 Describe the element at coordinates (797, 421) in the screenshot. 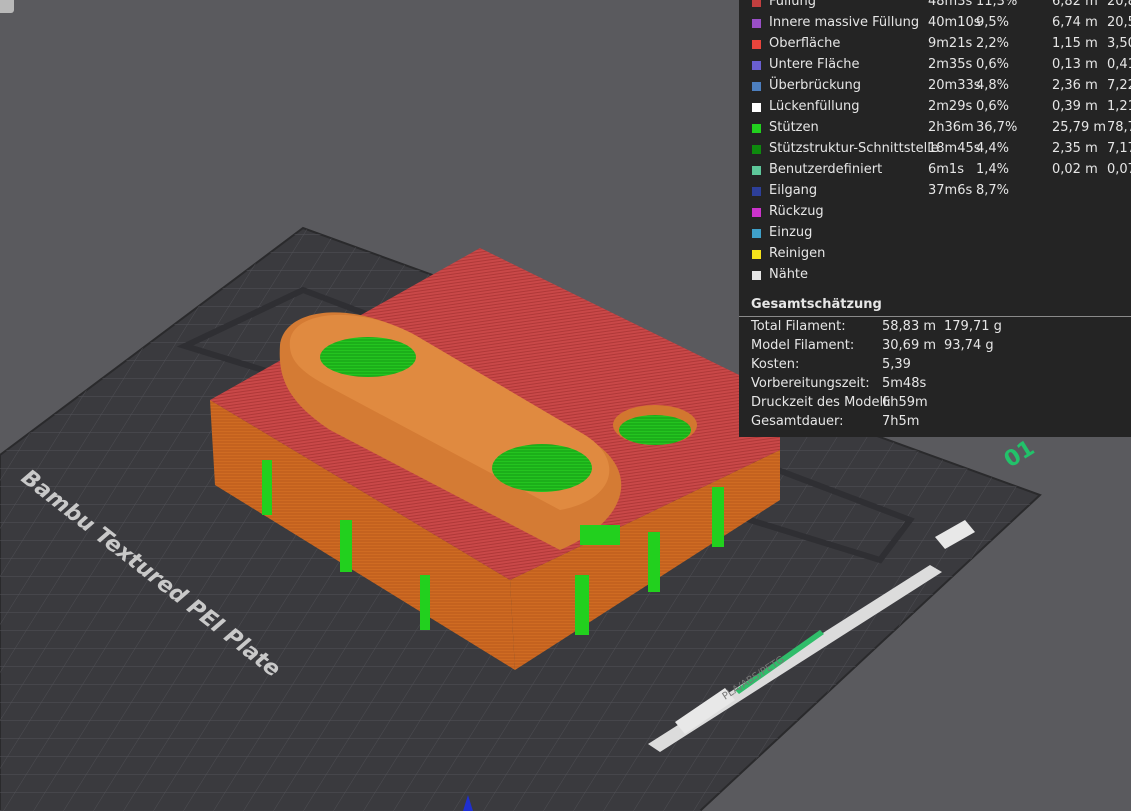

I see `summary-label: Gesamtdauer:` at that location.